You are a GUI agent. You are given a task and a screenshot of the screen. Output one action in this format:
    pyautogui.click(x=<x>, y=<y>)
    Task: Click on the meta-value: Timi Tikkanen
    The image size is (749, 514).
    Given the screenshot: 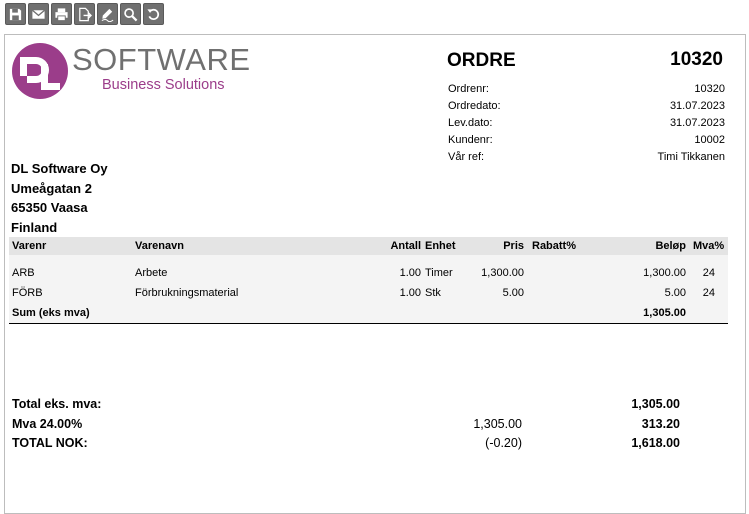 What is the action you would take?
    pyautogui.click(x=691, y=157)
    